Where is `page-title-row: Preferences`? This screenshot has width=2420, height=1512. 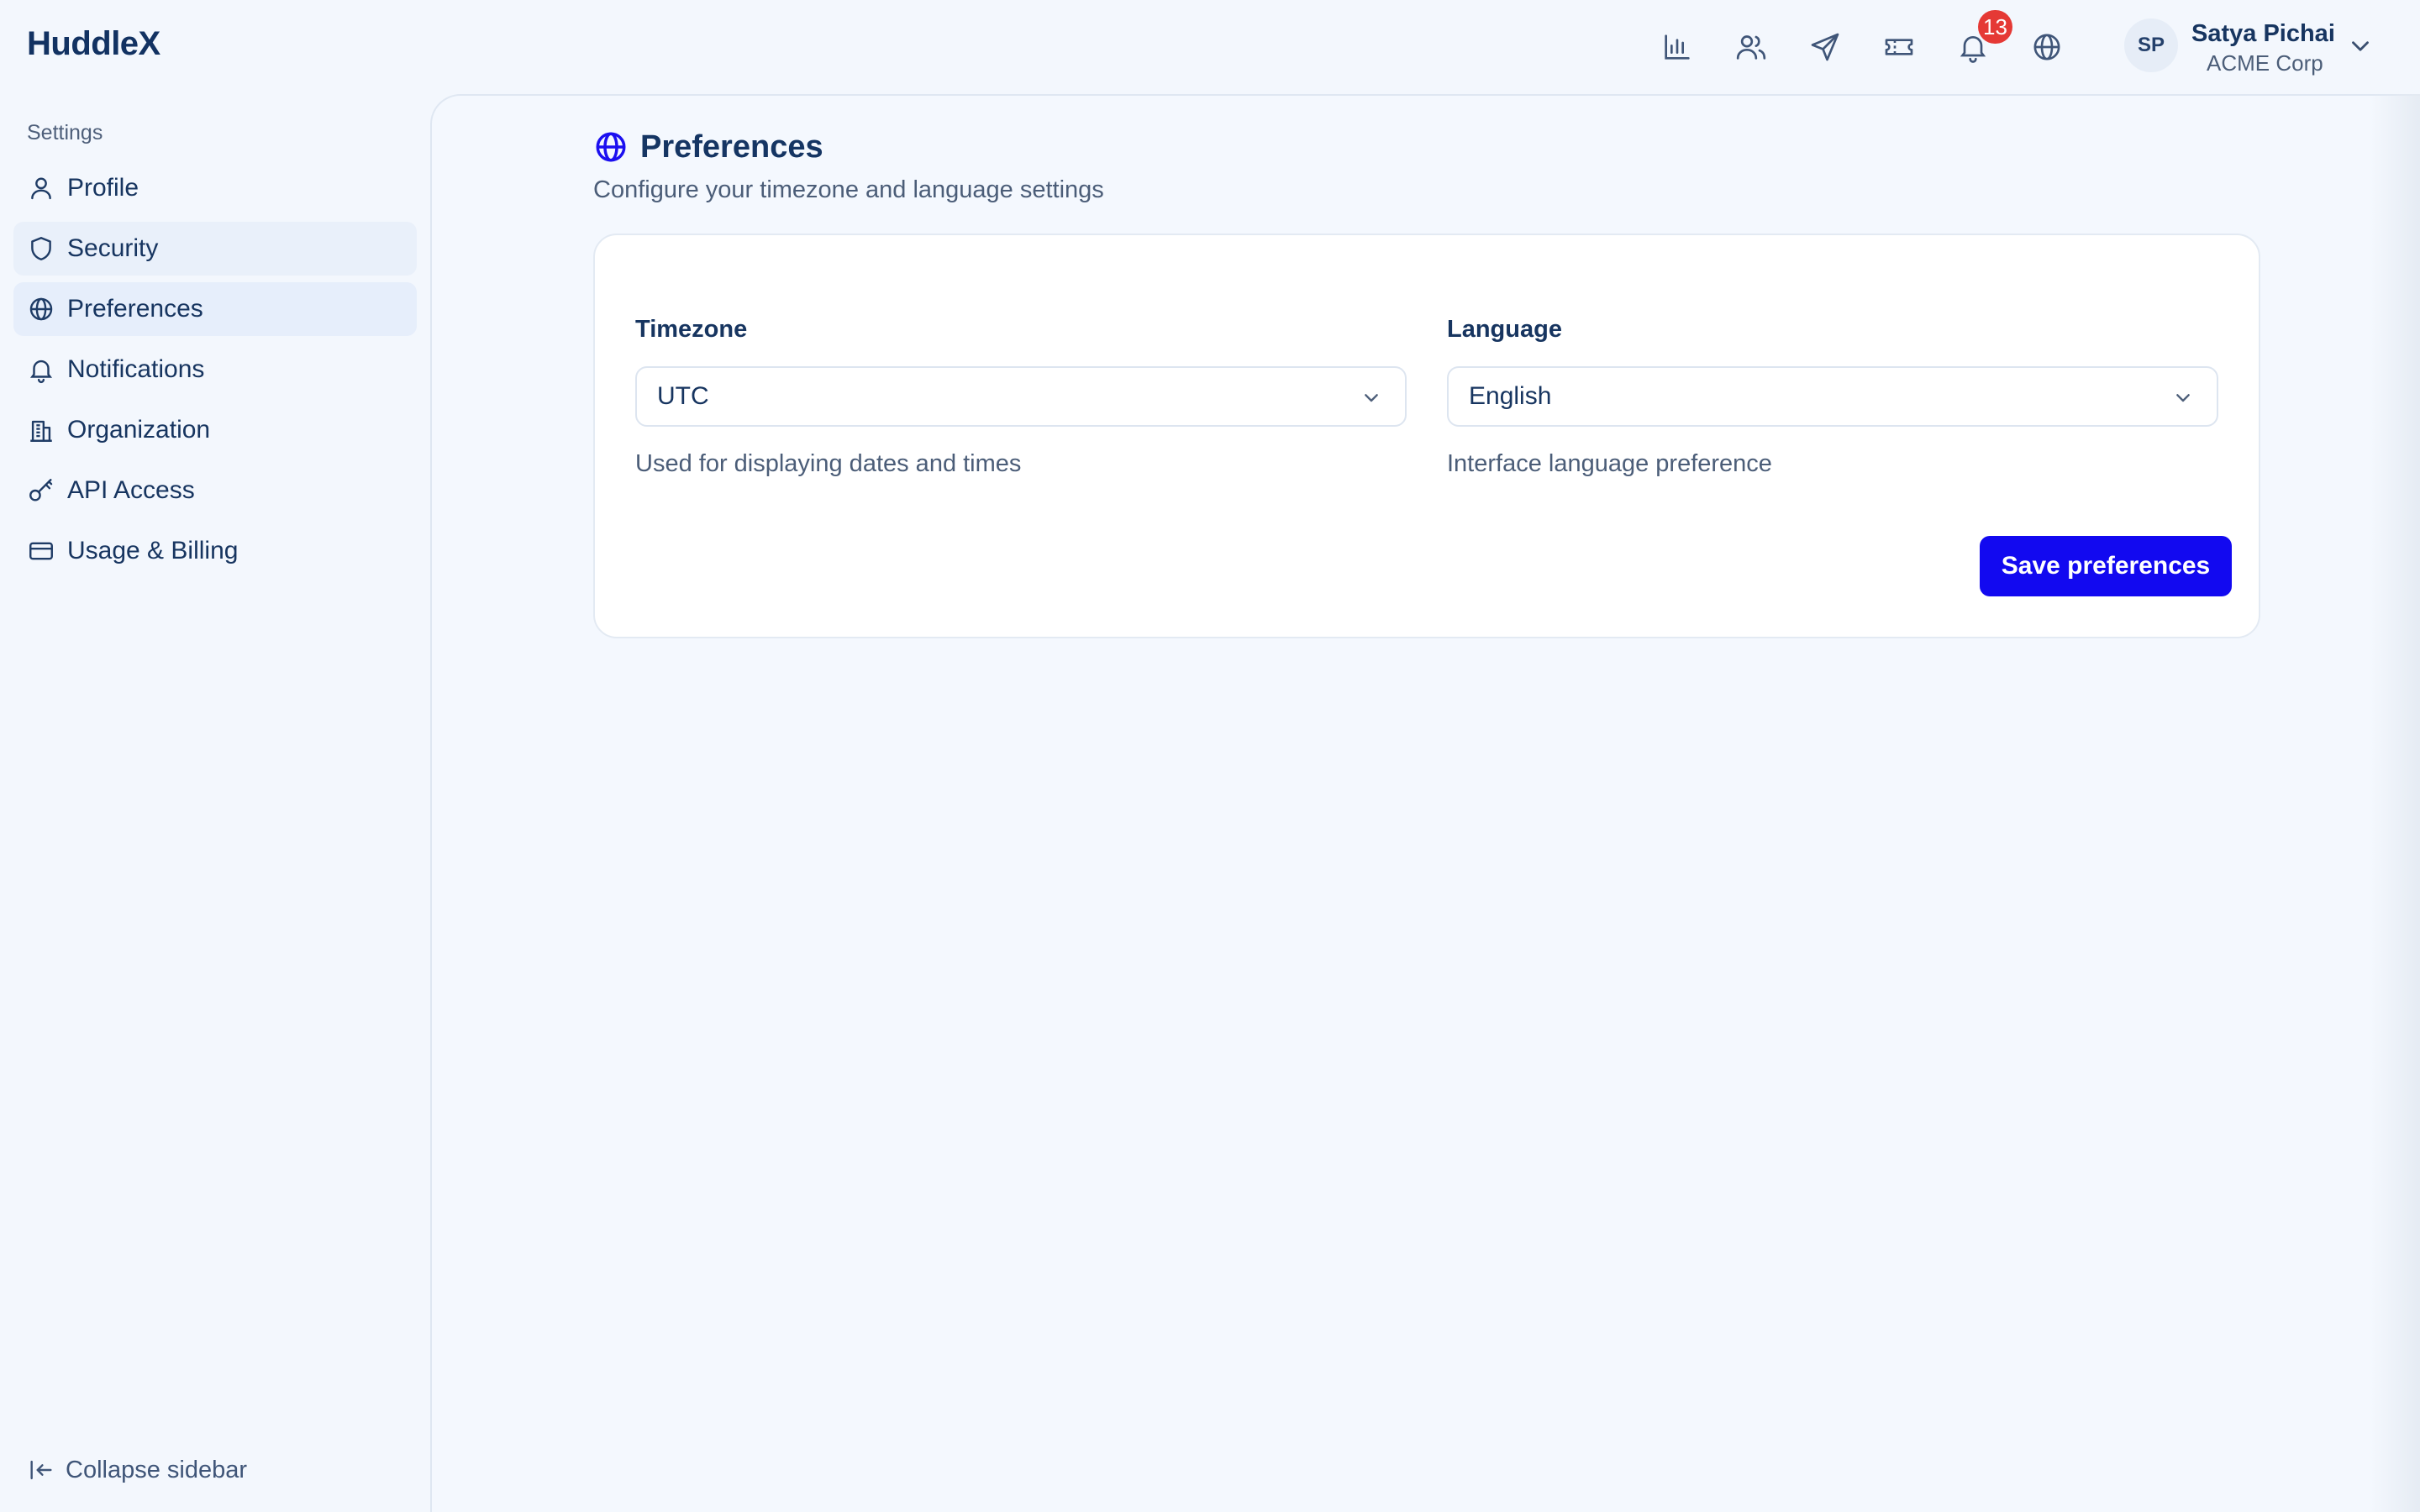
page-title-row: Preferences is located at coordinates (708, 147).